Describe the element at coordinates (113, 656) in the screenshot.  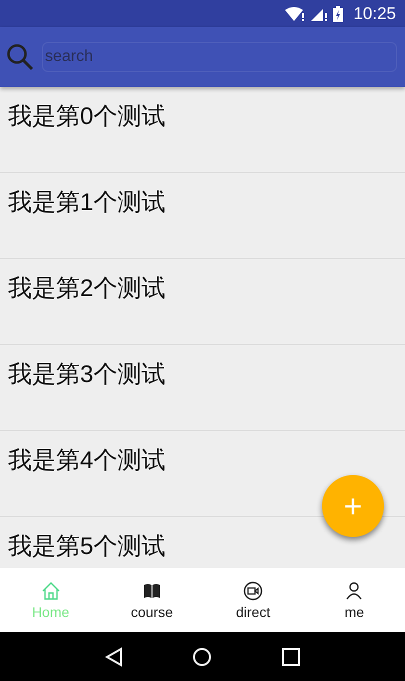
I see `back-icon` at that location.